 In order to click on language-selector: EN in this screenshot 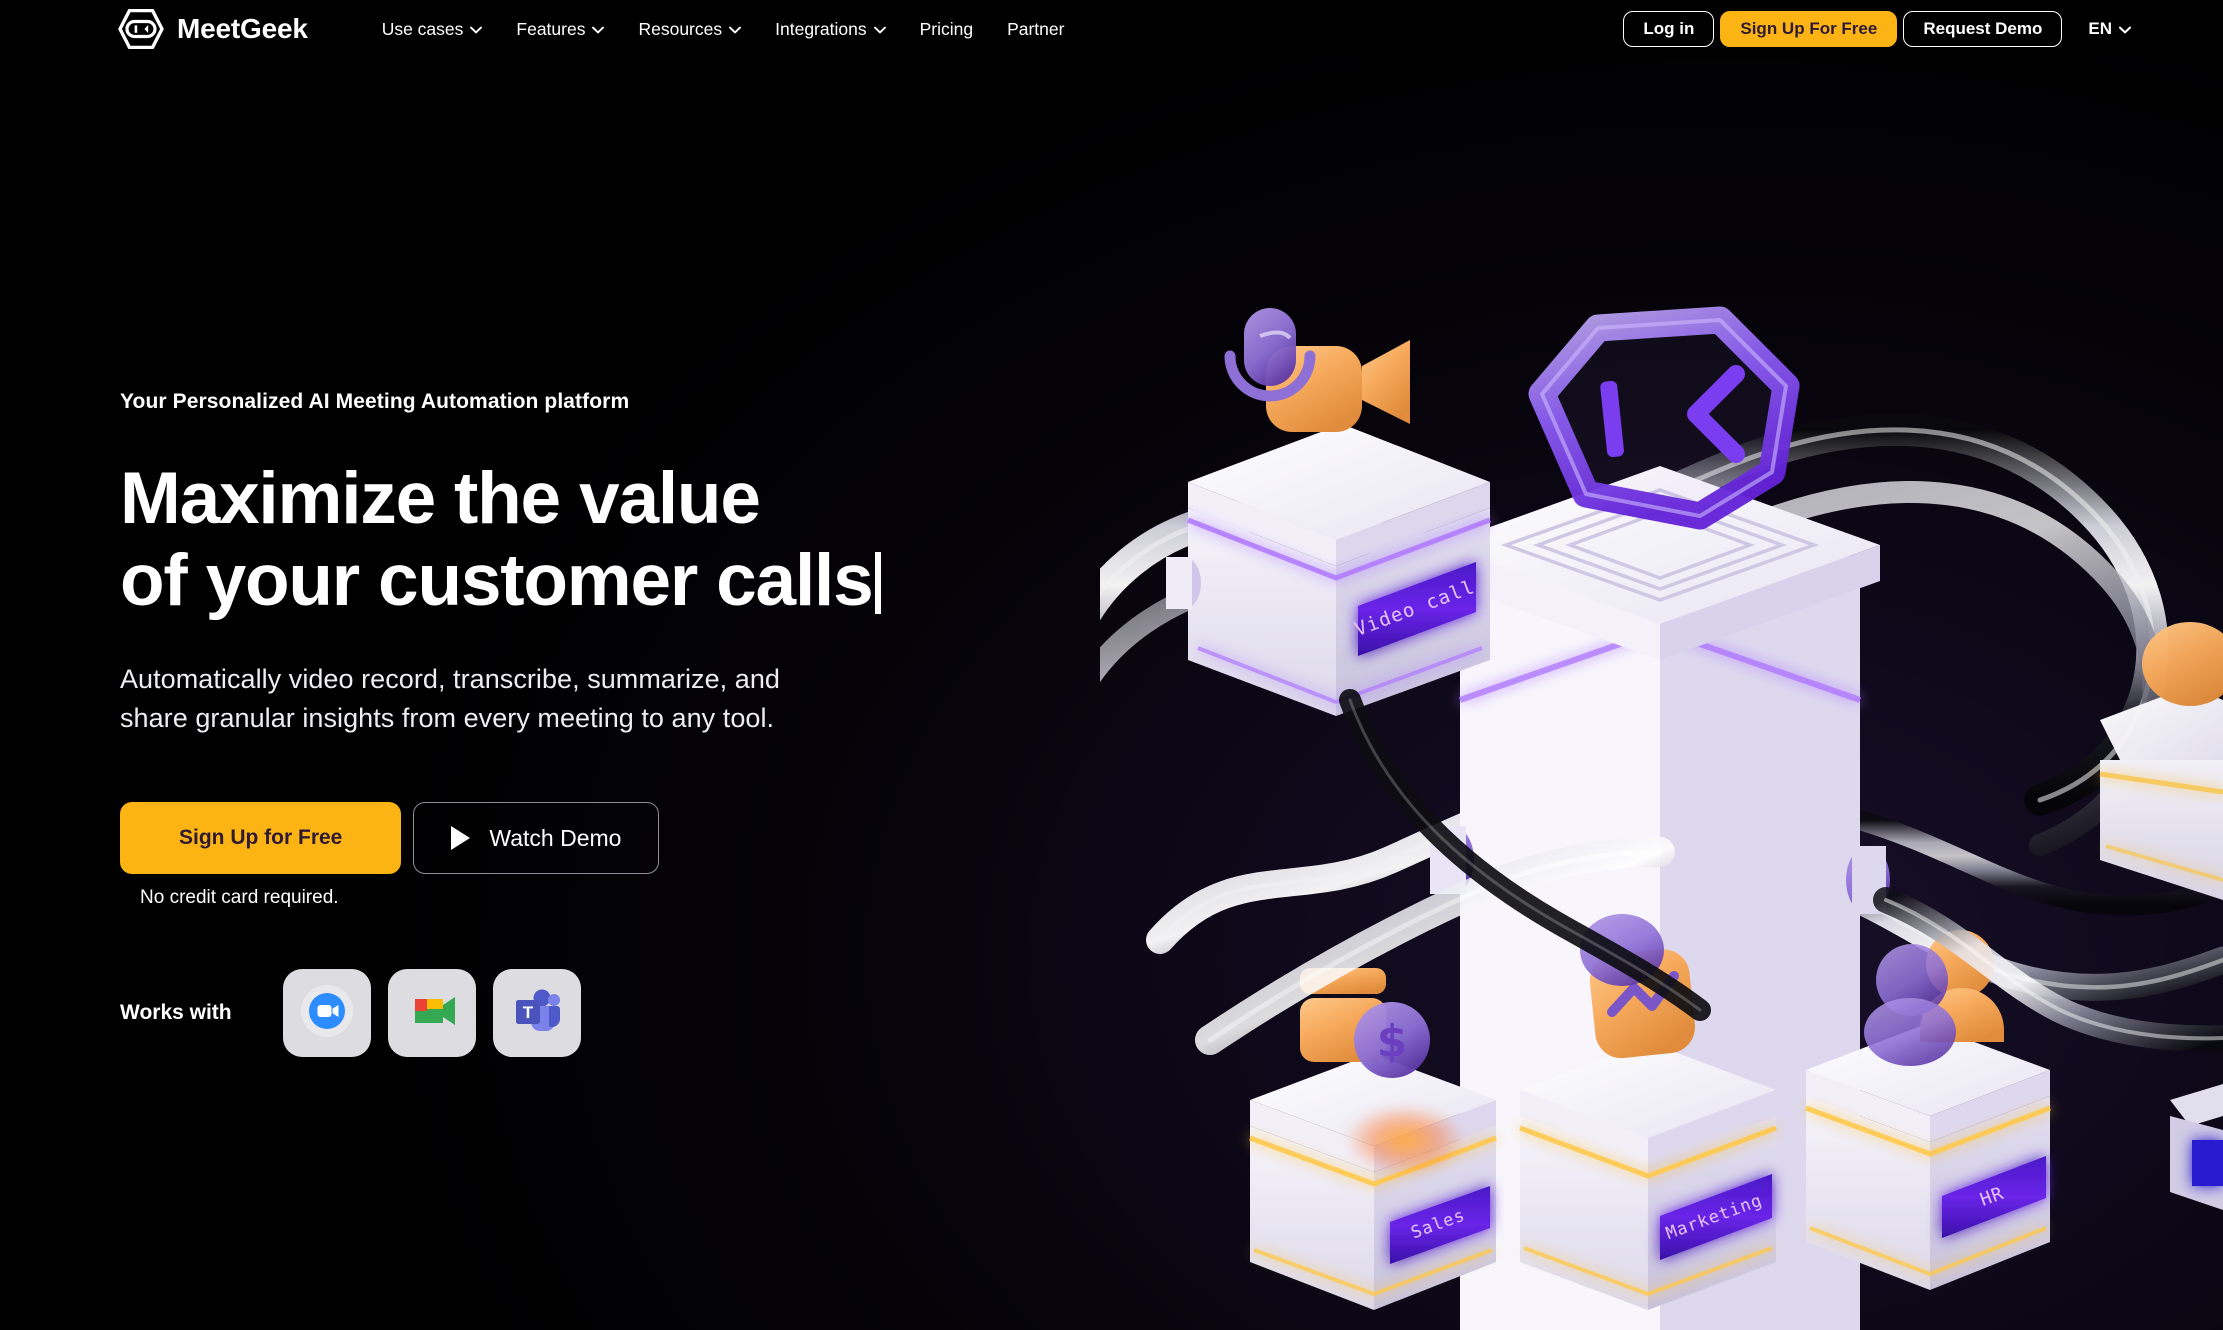, I will do `click(2109, 29)`.